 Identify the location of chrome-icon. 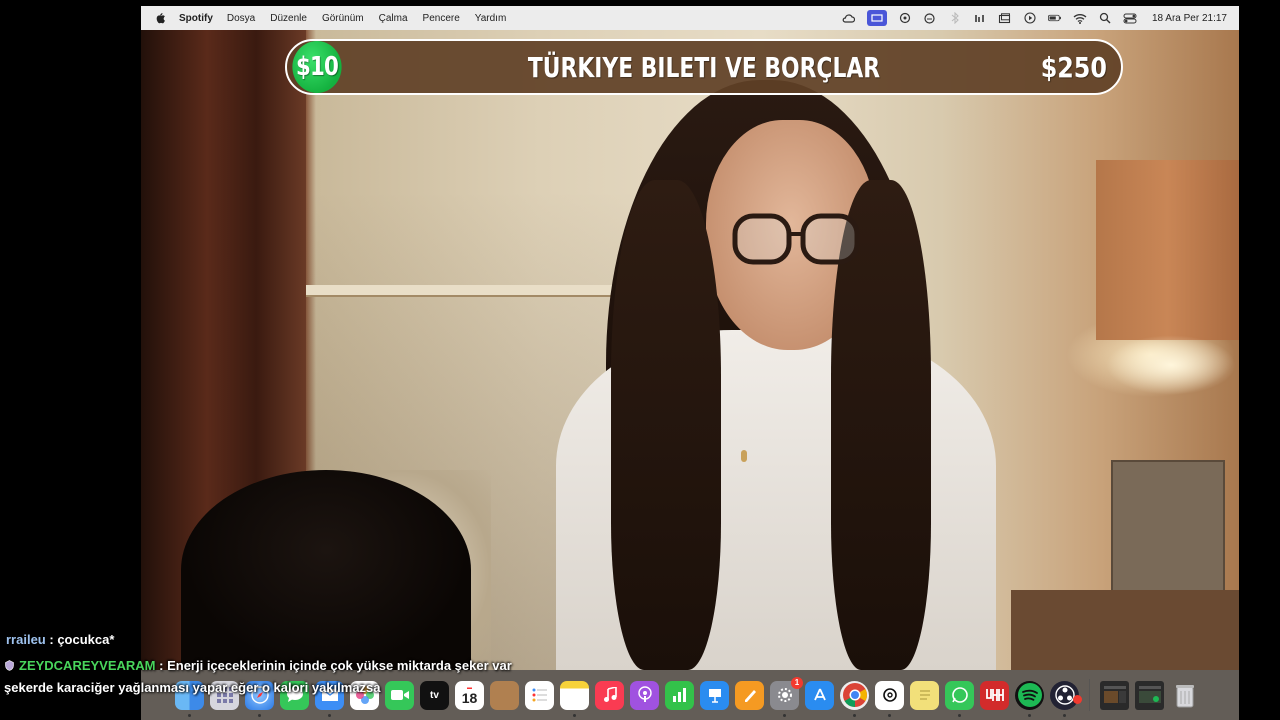
(854, 698).